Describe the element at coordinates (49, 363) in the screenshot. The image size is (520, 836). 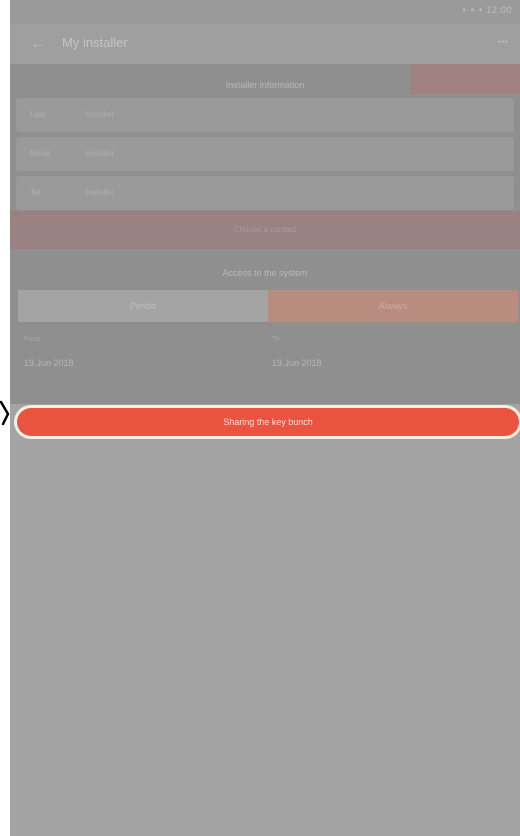
I see `from-date-value: 19 Jun 2018` at that location.